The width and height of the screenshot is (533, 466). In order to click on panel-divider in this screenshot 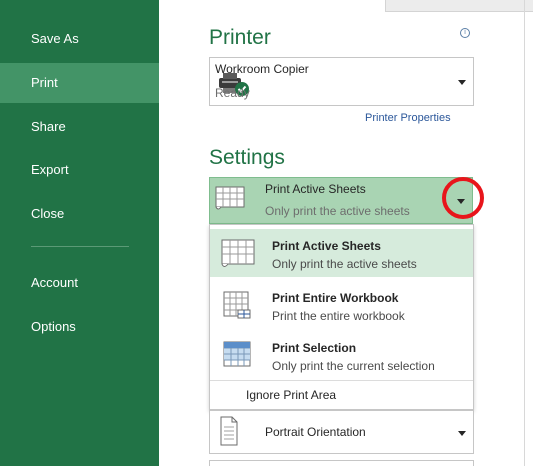, I will do `click(524, 233)`.